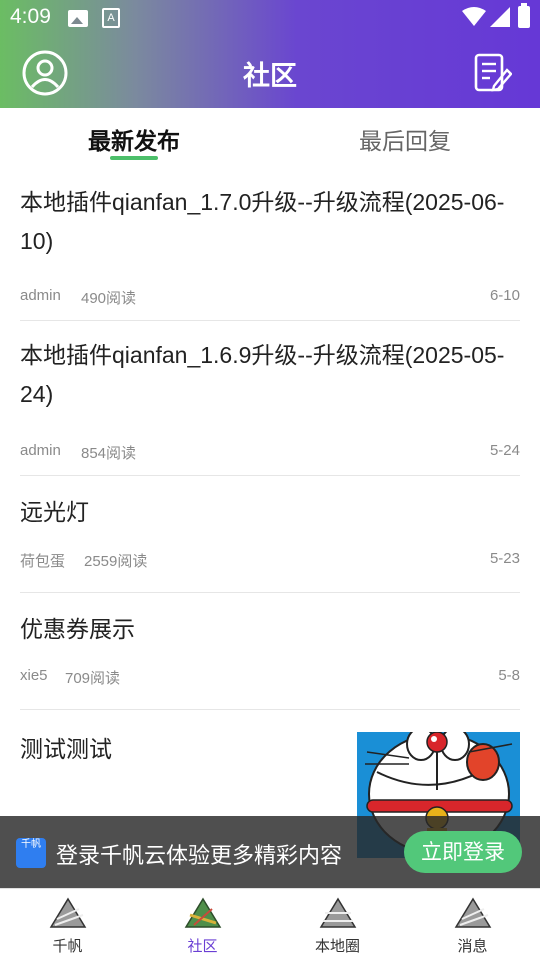 The image size is (540, 960). I want to click on post-meta: 荷包蛋 2559阅读 5-23, so click(270, 560).